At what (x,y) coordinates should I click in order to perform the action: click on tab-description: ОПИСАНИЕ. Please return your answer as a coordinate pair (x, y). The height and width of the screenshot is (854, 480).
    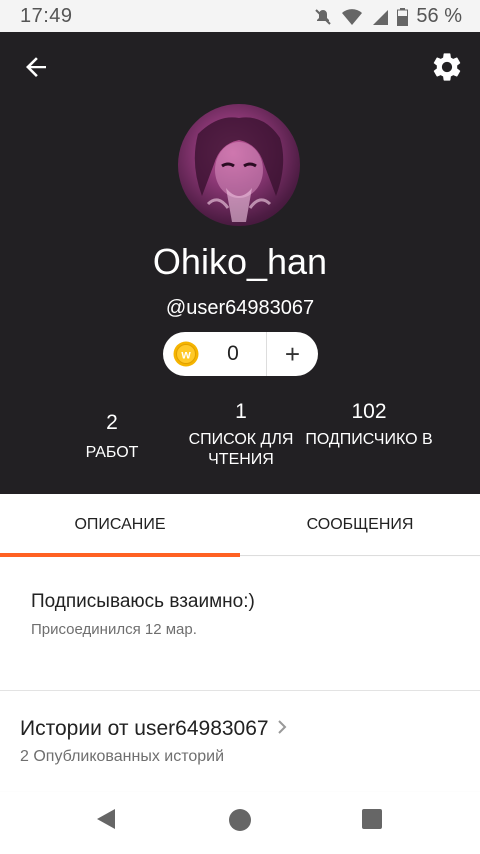
    Looking at the image, I should click on (120, 525).